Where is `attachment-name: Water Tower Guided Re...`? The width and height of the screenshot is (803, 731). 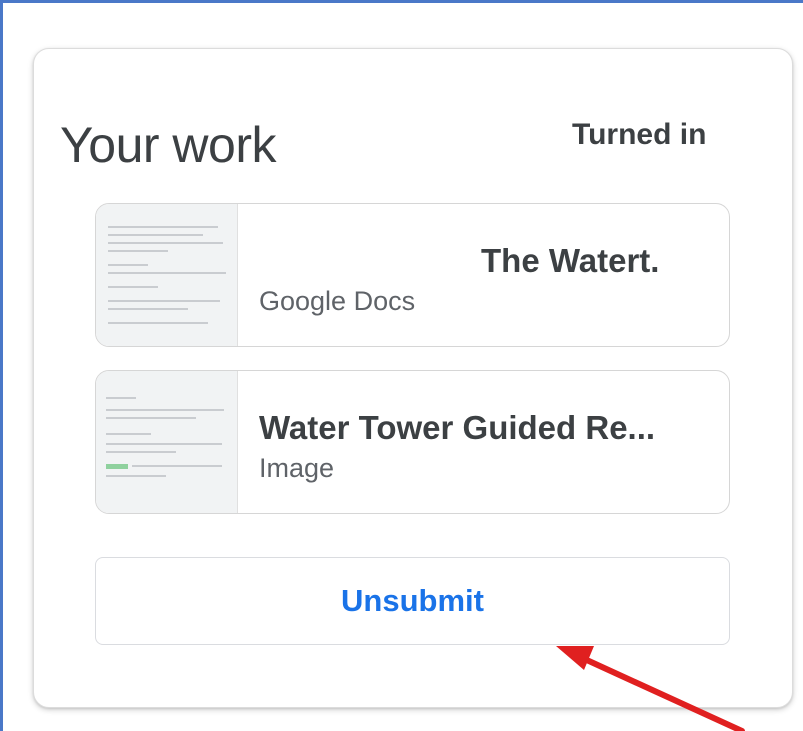 attachment-name: Water Tower Guided Re... is located at coordinates (457, 427).